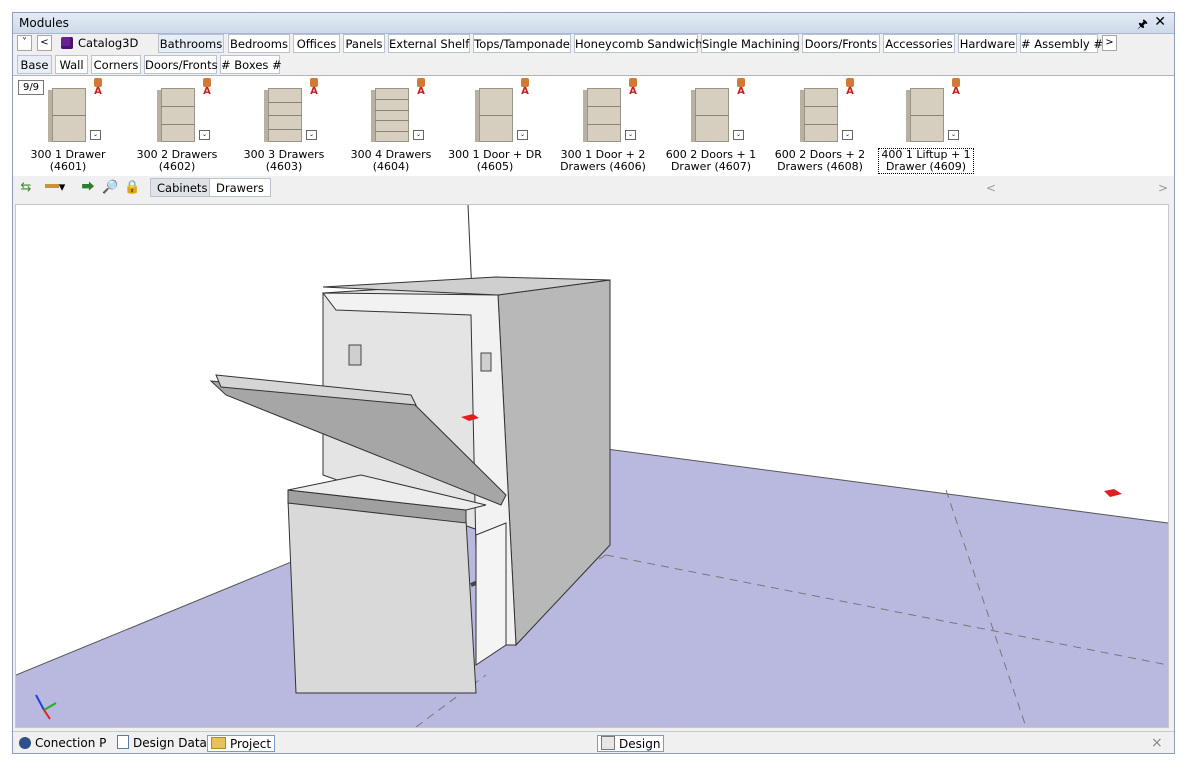 The image size is (1188, 769). I want to click on tab-accessories: Accessories, so click(919, 43).